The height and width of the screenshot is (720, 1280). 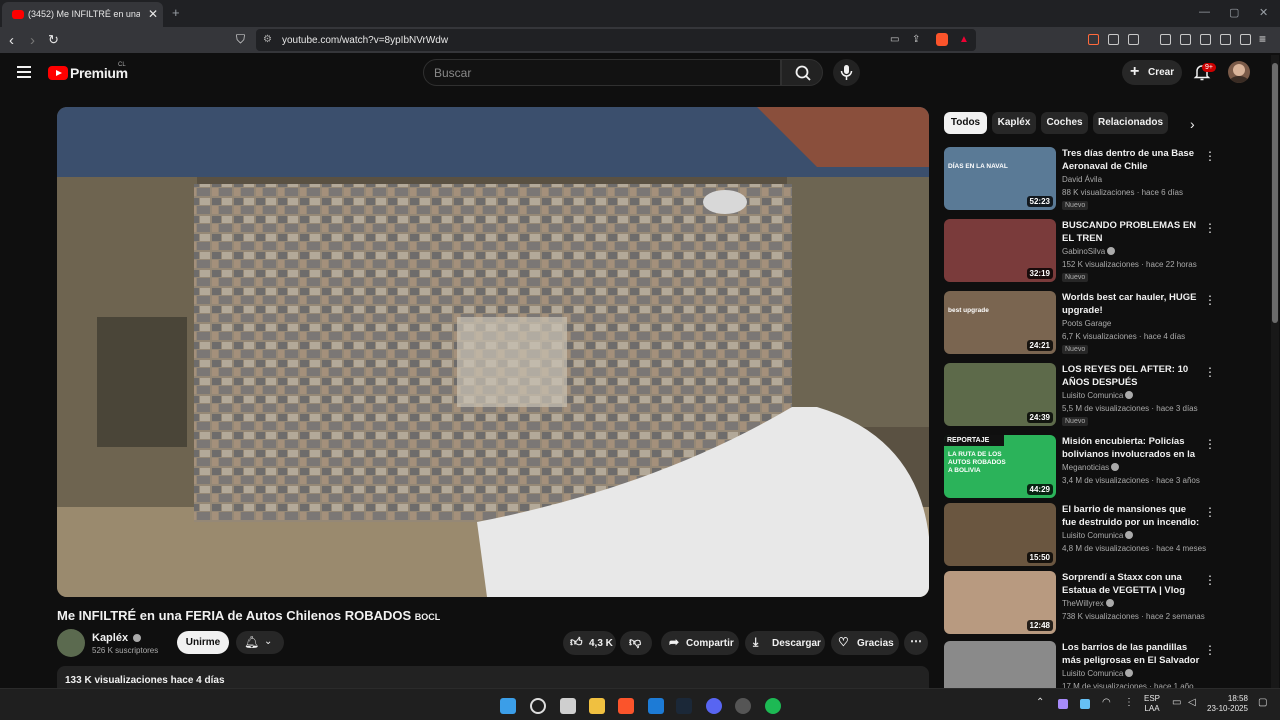 I want to click on recommendation-title: LOS REYES DEL AFTER: 10 AÑOS DESPUÉS, so click(x=1132, y=376).